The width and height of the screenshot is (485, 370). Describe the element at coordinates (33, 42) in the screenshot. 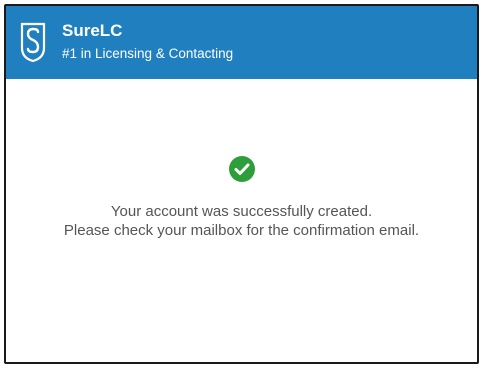

I see `surelc-logo-icon` at that location.